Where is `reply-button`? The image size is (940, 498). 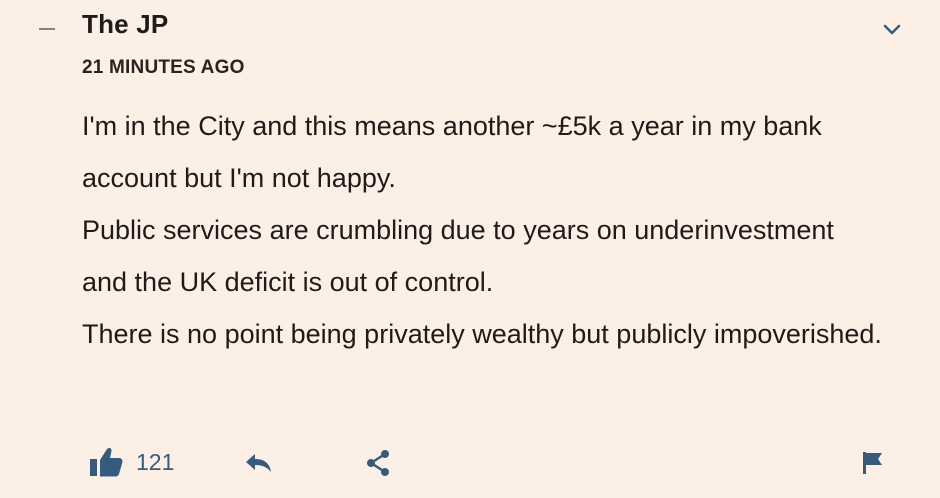 reply-button is located at coordinates (259, 463).